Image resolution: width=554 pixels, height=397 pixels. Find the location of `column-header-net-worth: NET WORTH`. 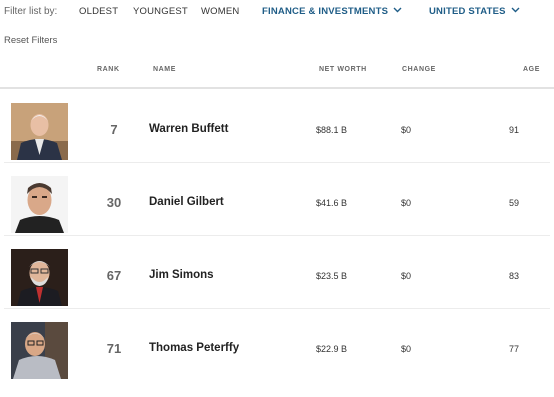

column-header-net-worth: NET WORTH is located at coordinates (343, 69).